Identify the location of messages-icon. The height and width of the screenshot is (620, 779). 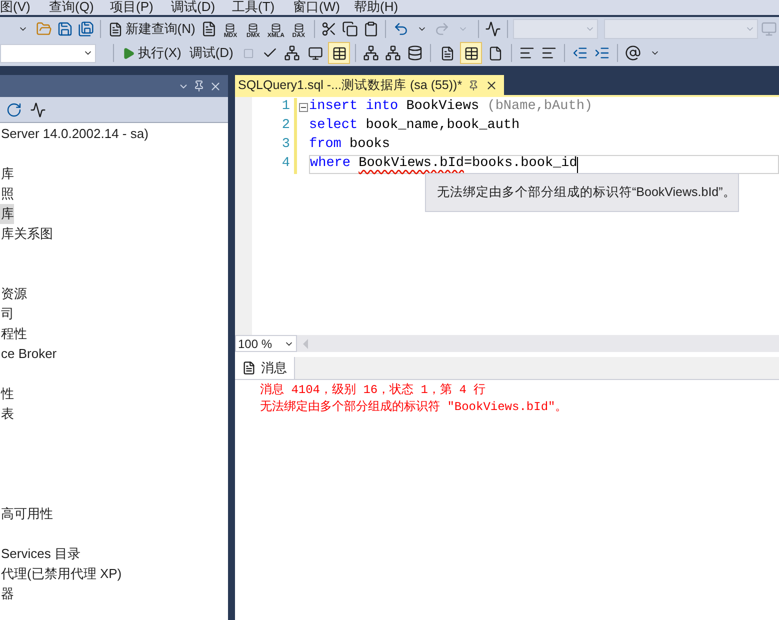
(249, 368).